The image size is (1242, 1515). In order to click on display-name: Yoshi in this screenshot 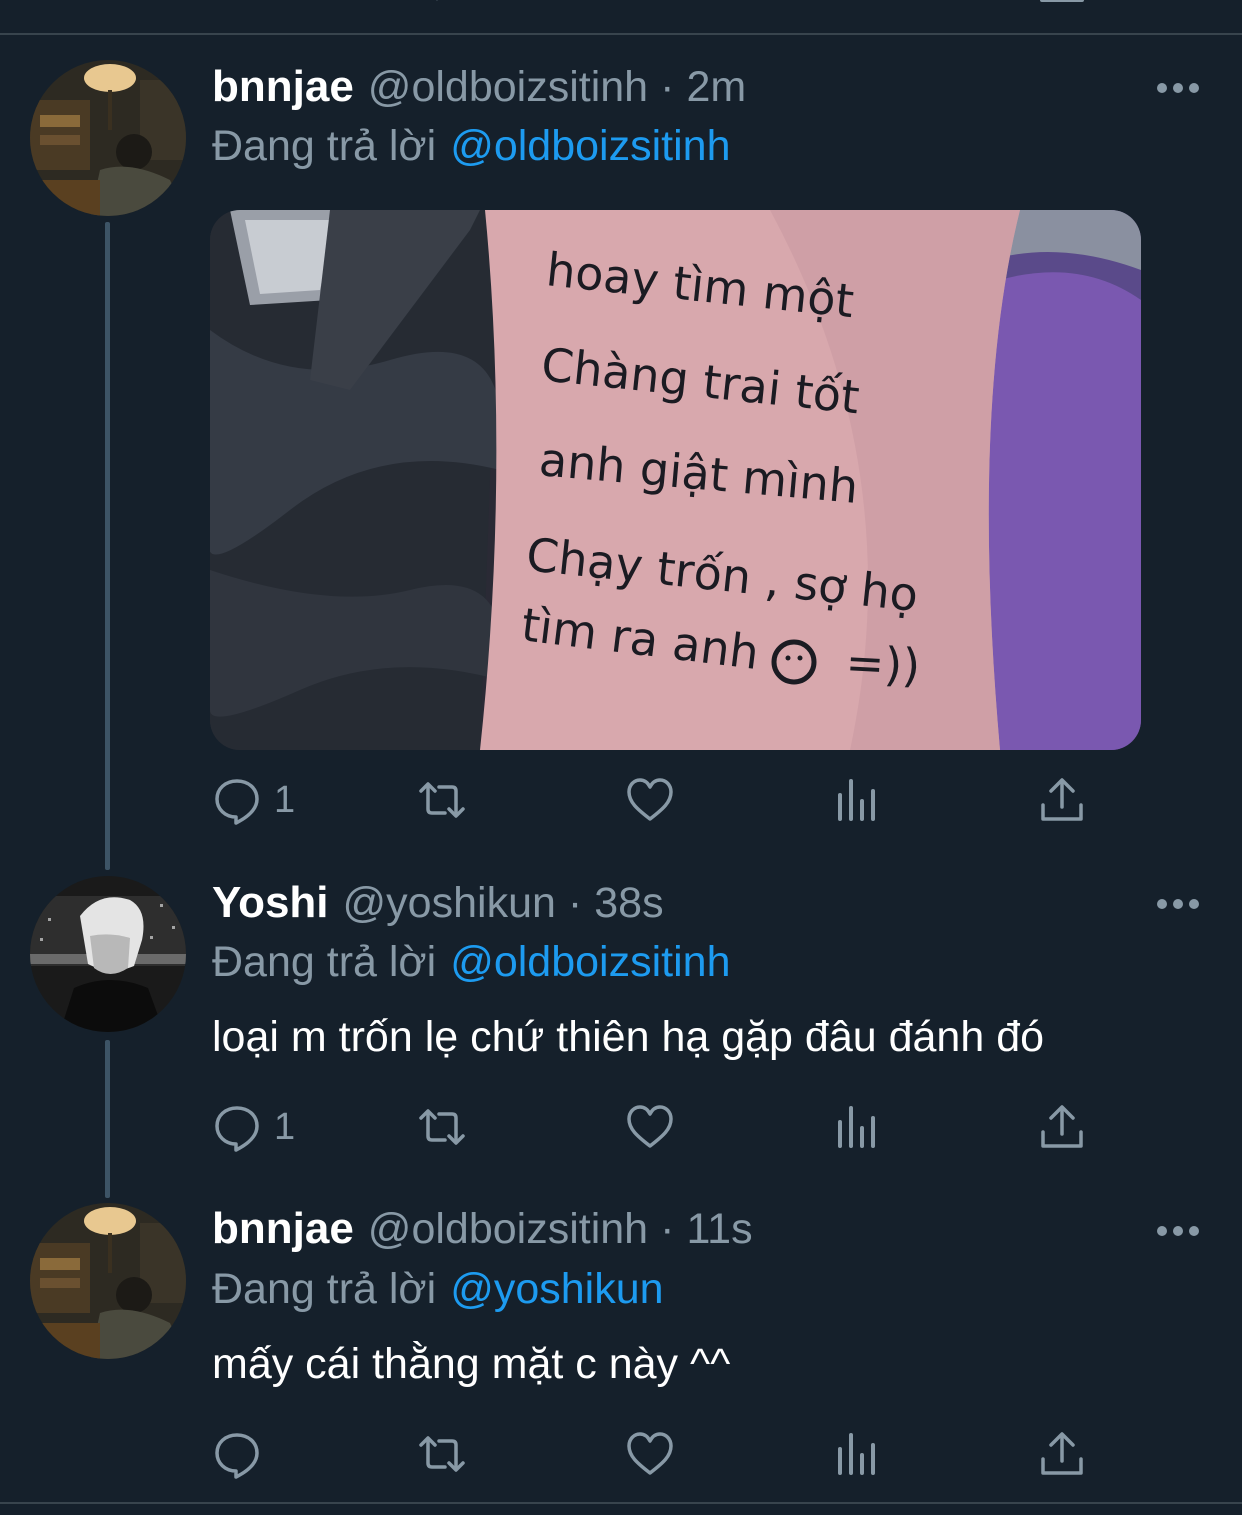, I will do `click(270, 903)`.